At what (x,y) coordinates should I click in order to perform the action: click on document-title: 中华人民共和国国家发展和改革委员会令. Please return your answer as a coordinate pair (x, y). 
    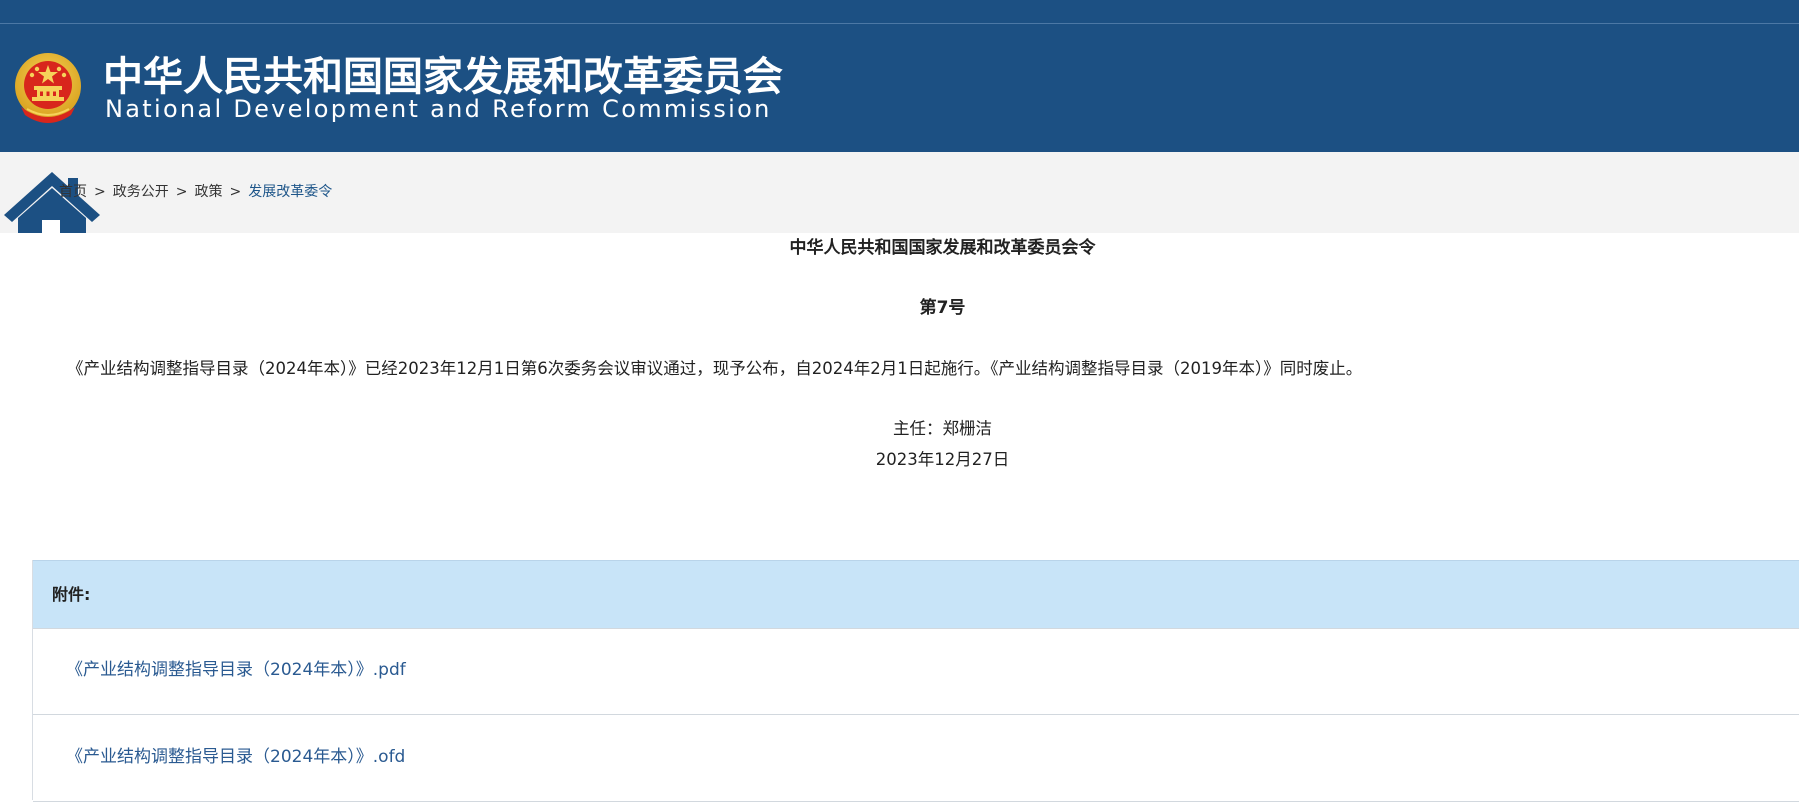
    Looking at the image, I should click on (942, 248).